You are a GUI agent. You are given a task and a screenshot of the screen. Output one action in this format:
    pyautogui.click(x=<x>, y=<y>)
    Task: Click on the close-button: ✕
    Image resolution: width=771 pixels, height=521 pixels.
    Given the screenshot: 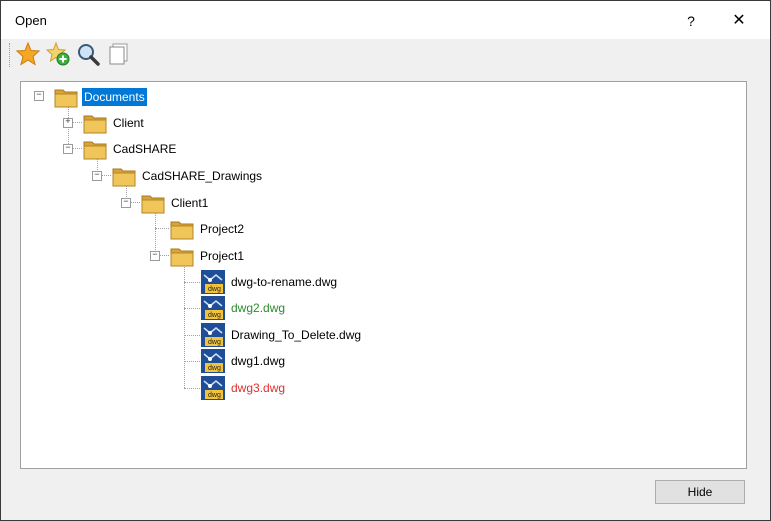 What is the action you would take?
    pyautogui.click(x=739, y=21)
    